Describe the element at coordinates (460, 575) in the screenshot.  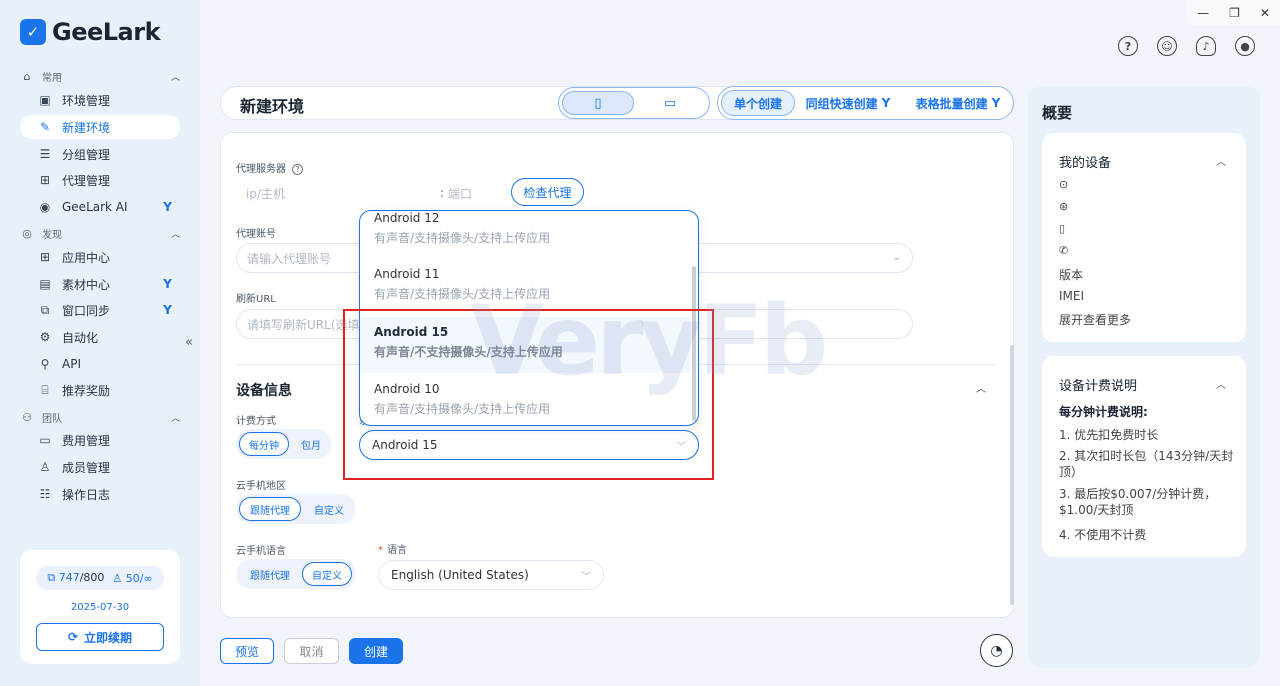
I see `select-value: English (United States)` at that location.